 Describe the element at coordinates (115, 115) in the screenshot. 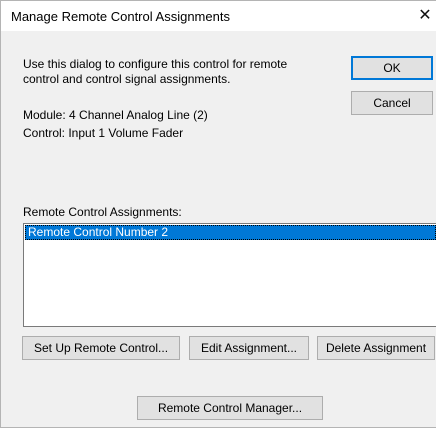

I see `module-info: Module: 4 Channel Analog Line (2)` at that location.